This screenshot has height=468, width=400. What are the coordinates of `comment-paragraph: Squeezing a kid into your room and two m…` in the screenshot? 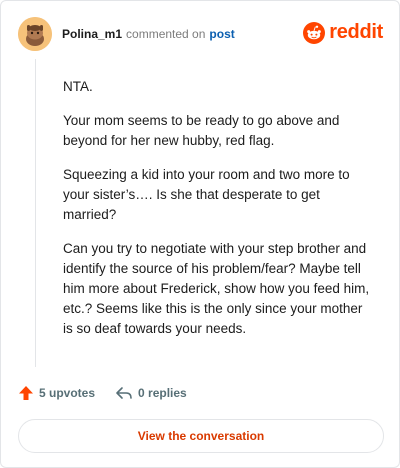 It's located at (206, 194).